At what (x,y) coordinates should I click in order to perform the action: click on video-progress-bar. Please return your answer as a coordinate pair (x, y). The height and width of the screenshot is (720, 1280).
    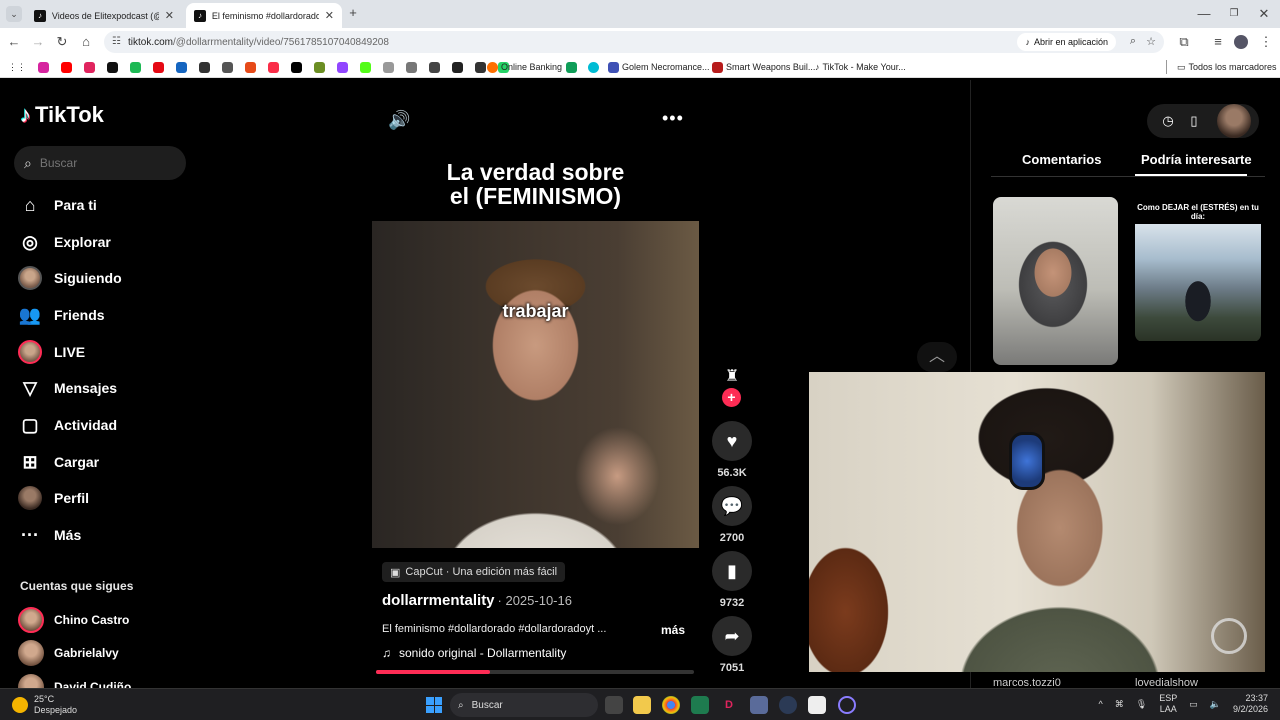
    Looking at the image, I should click on (535, 672).